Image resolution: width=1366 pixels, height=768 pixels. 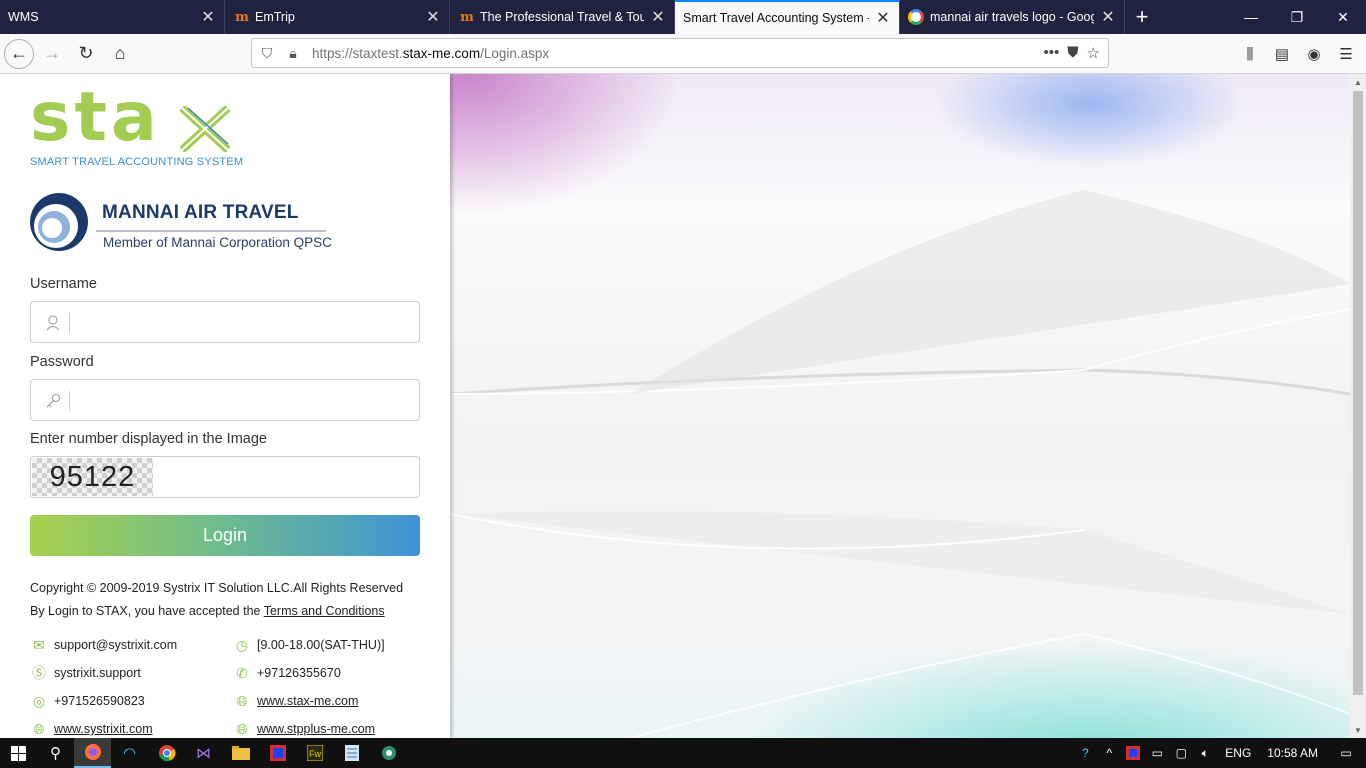 I want to click on tab-professional-travel: m The Professional Travel & Tours ✕, so click(x=562, y=17).